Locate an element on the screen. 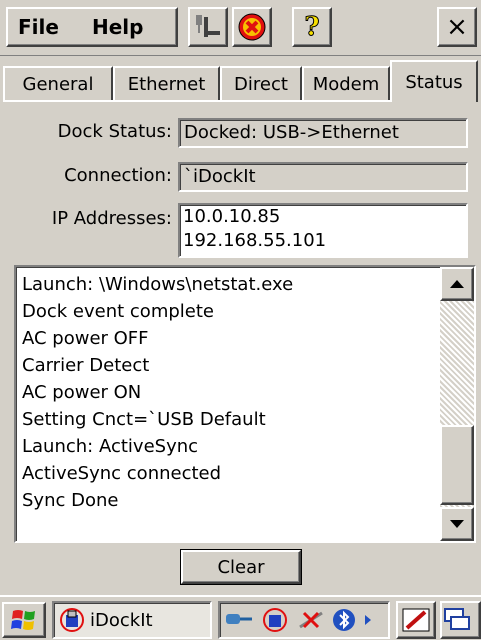  input-panel-button is located at coordinates (416, 620).